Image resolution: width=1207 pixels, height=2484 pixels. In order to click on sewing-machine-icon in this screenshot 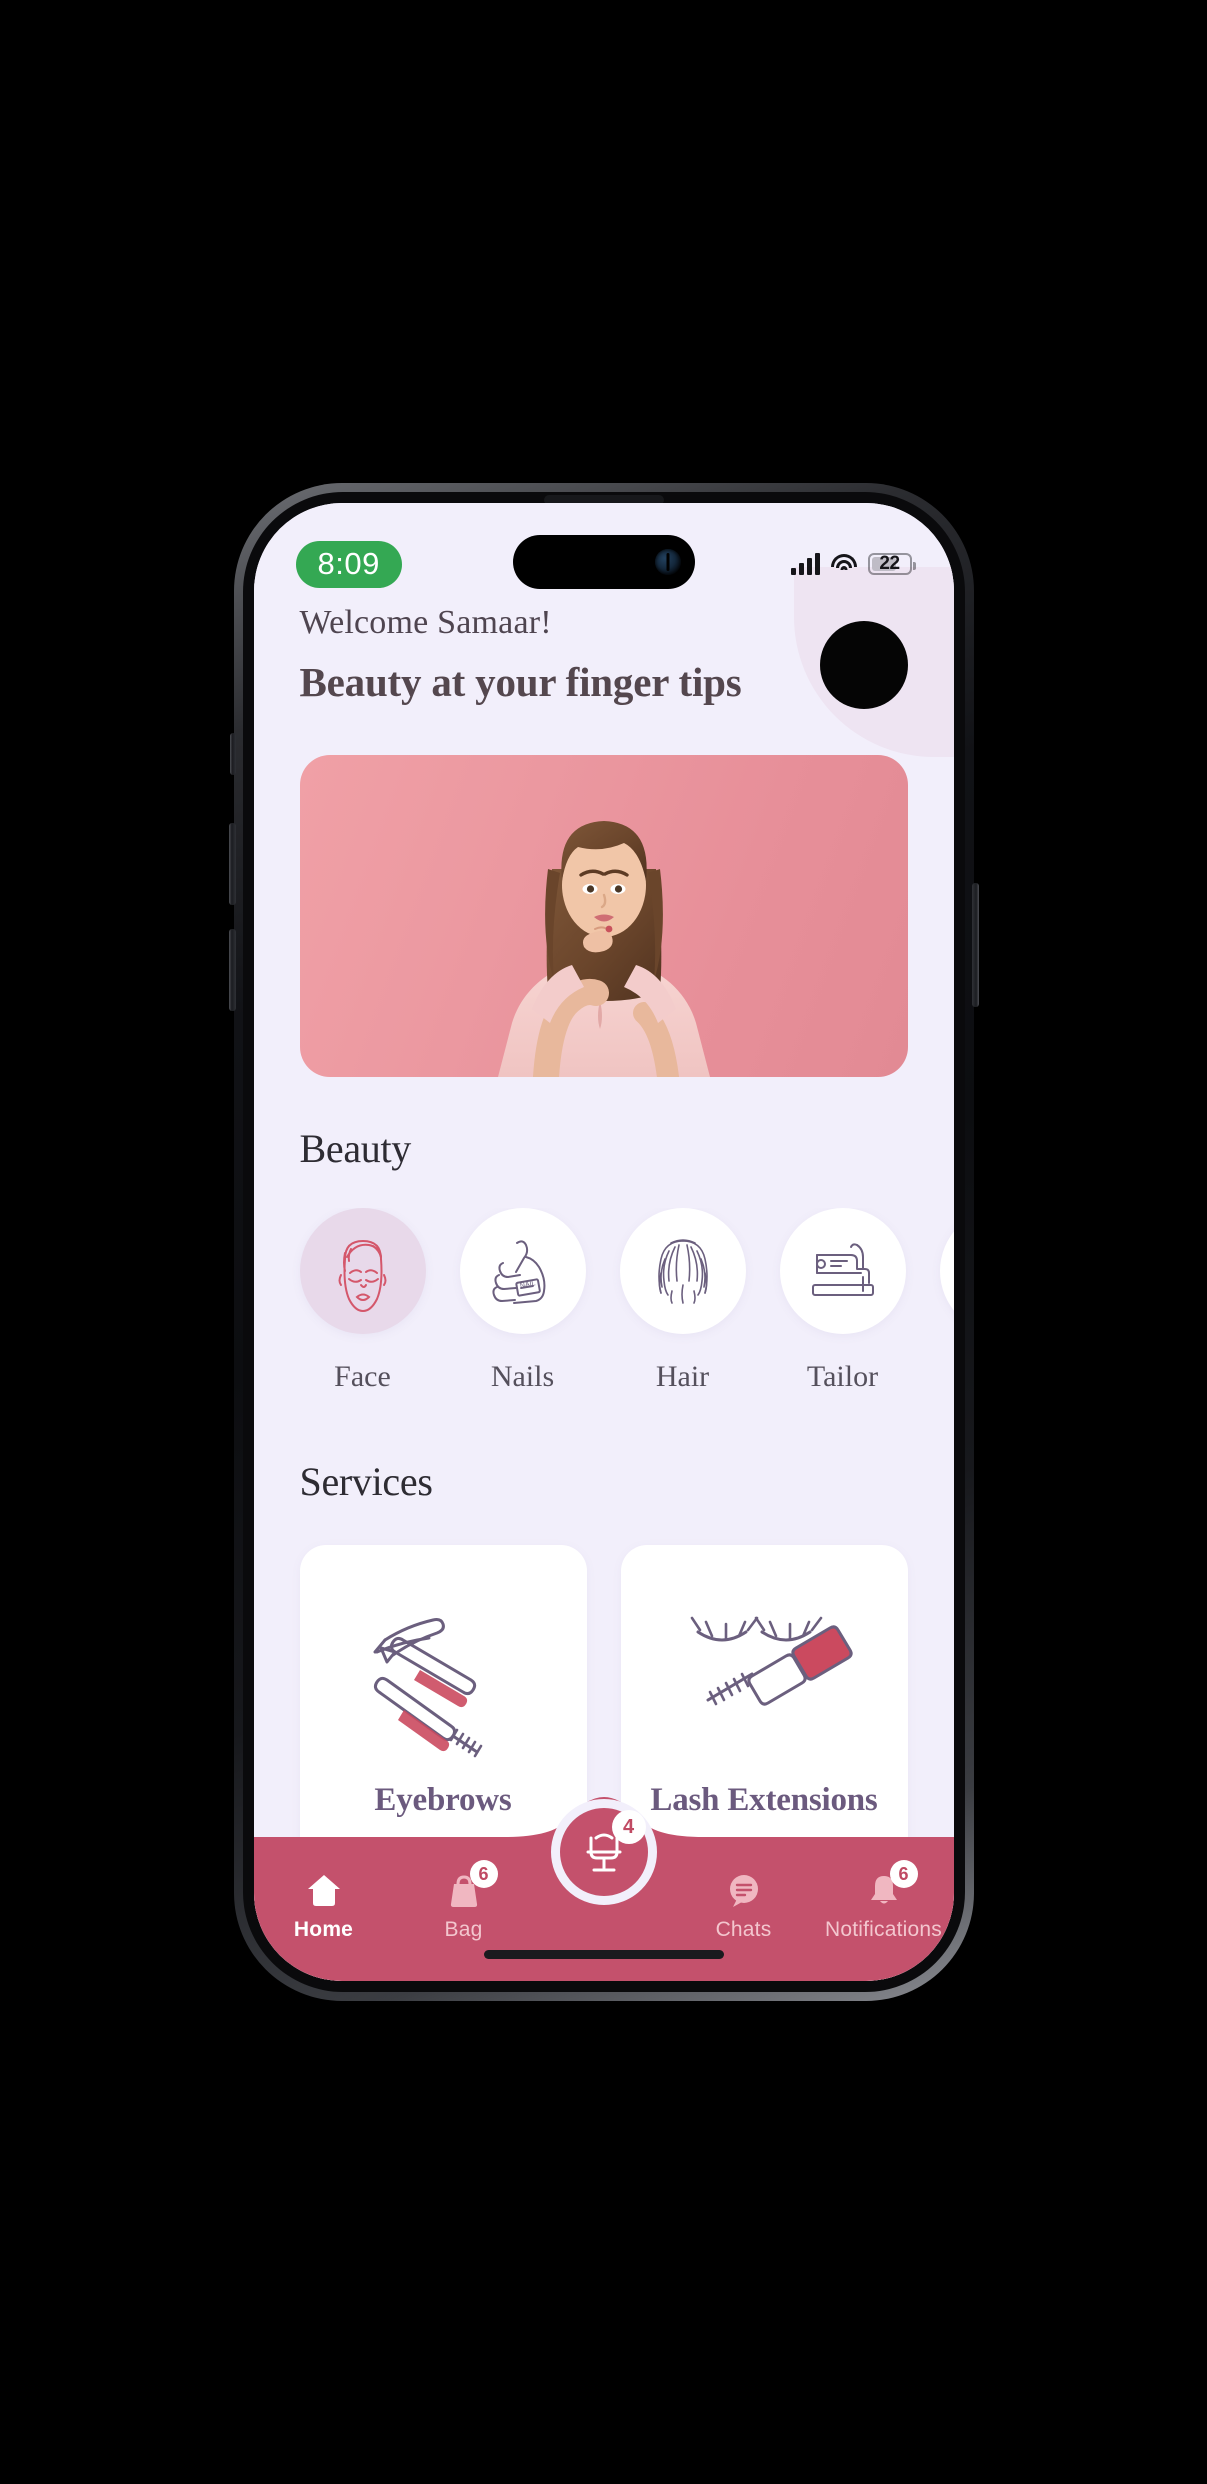, I will do `click(842, 1269)`.